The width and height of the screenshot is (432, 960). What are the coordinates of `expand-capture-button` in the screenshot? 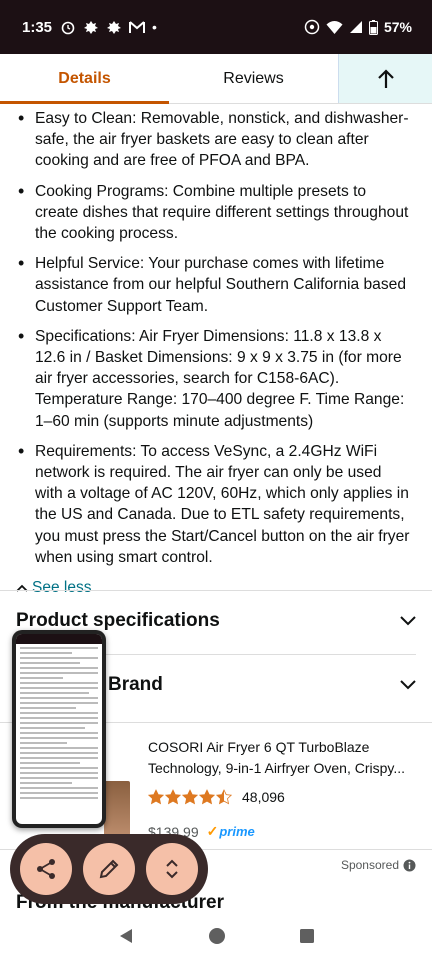 It's located at (172, 869).